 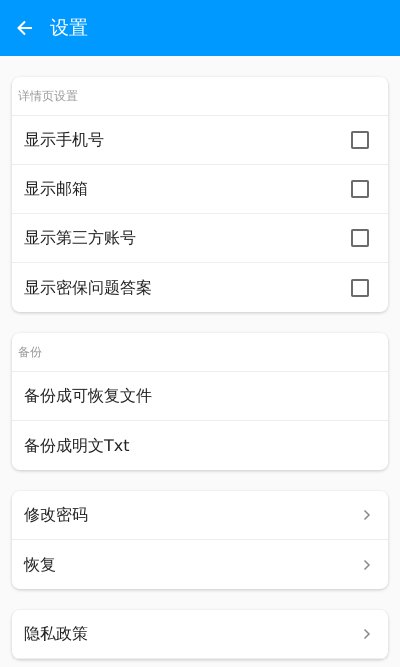 What do you see at coordinates (200, 445) in the screenshot?
I see `settings-row: 备份成明文Txt` at bounding box center [200, 445].